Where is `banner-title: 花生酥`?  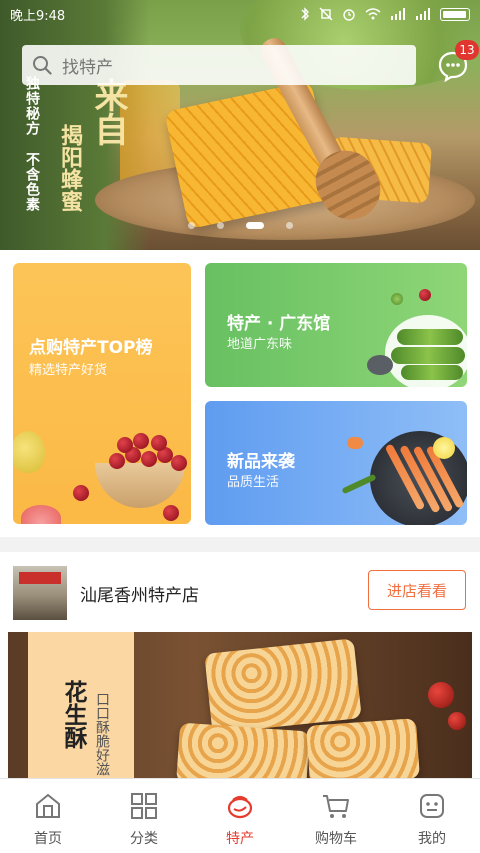
banner-title: 花生酥 is located at coordinates (73, 714).